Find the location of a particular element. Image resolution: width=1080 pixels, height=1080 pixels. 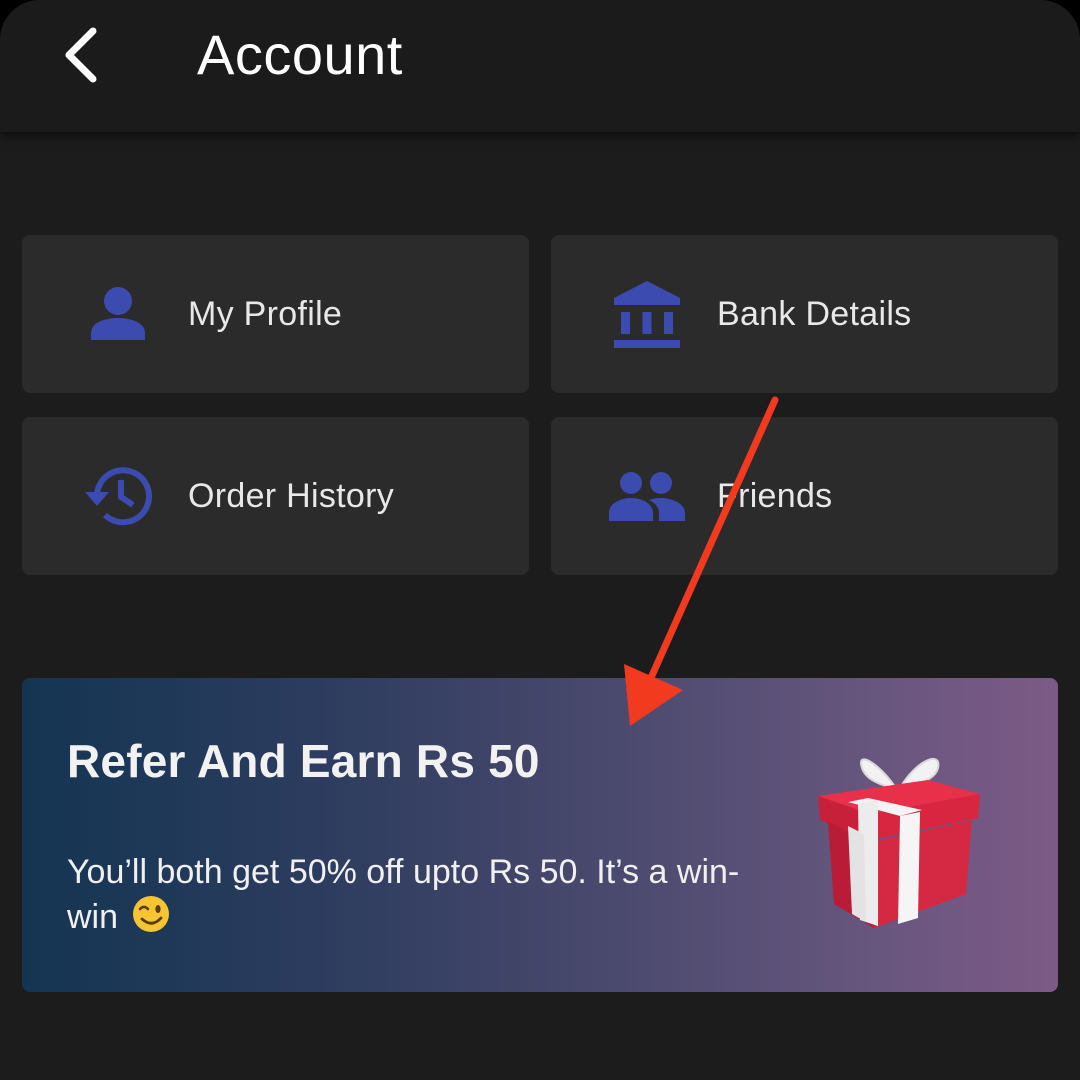

order-history-label: Order History is located at coordinates (291, 495).